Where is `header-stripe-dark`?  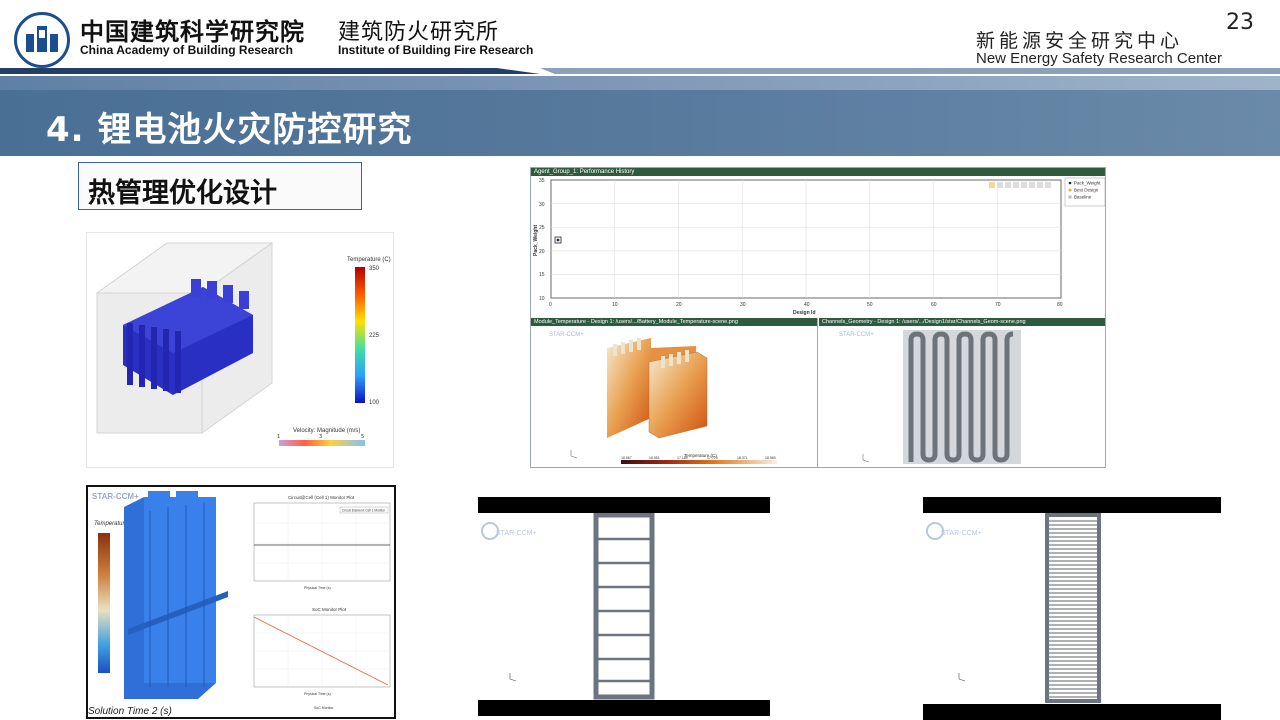
header-stripe-dark is located at coordinates (270, 71).